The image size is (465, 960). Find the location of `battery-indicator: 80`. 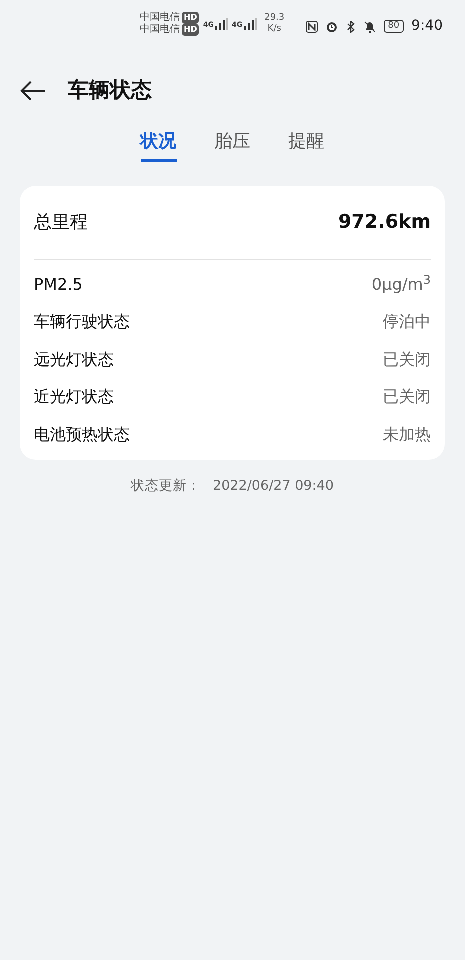

battery-indicator: 80 is located at coordinates (394, 26).